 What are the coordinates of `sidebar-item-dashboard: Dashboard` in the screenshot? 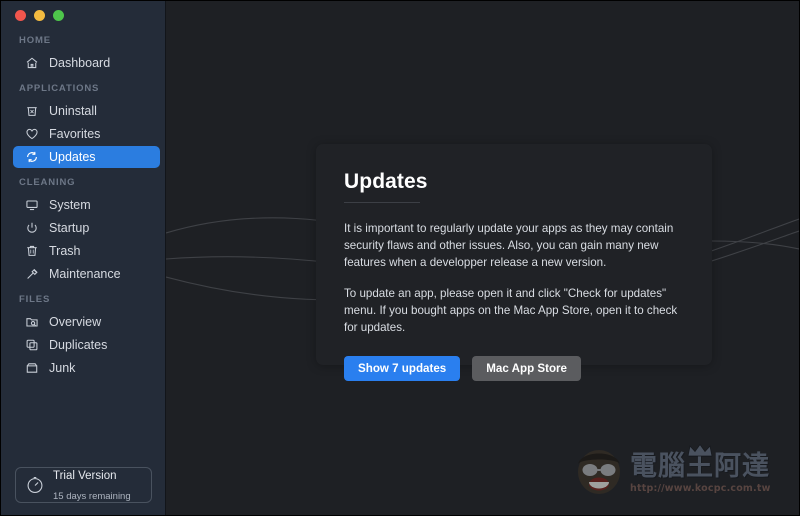 It's located at (86, 63).